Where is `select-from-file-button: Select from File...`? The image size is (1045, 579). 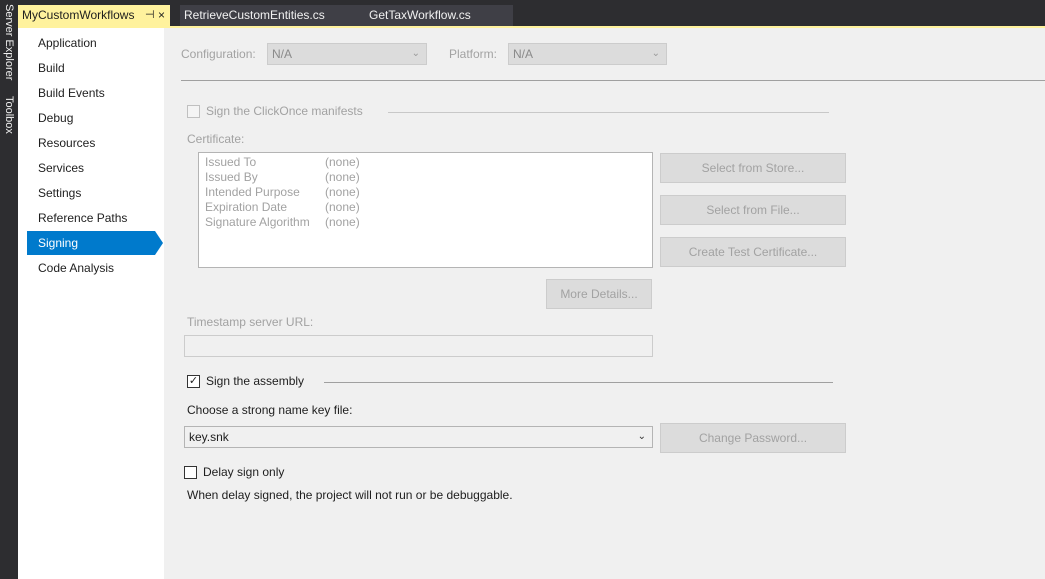
select-from-file-button: Select from File... is located at coordinates (753, 210).